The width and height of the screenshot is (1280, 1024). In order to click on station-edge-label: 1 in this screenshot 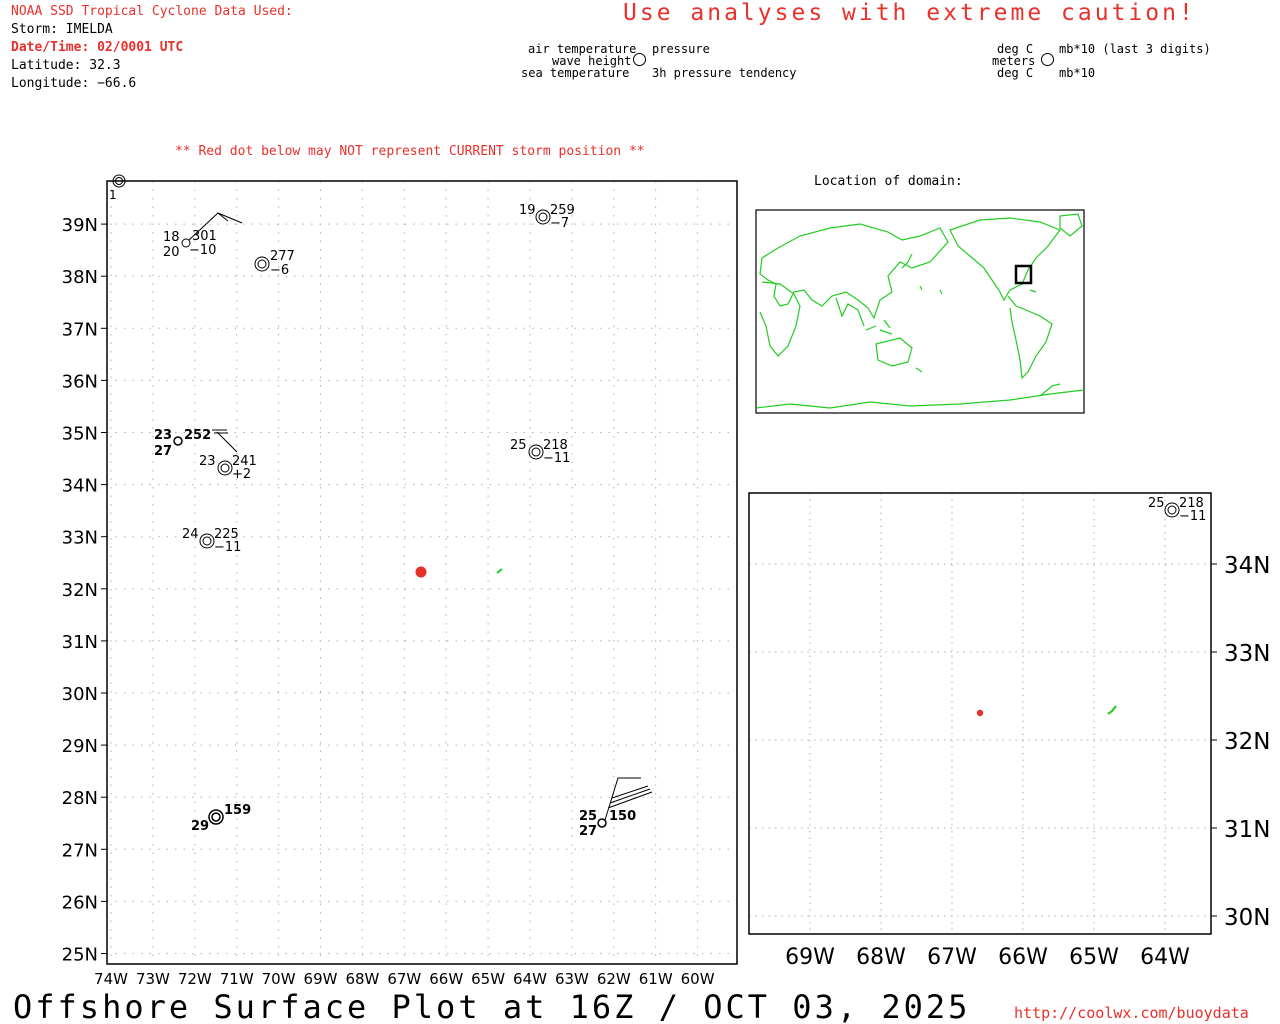, I will do `click(113, 195)`.